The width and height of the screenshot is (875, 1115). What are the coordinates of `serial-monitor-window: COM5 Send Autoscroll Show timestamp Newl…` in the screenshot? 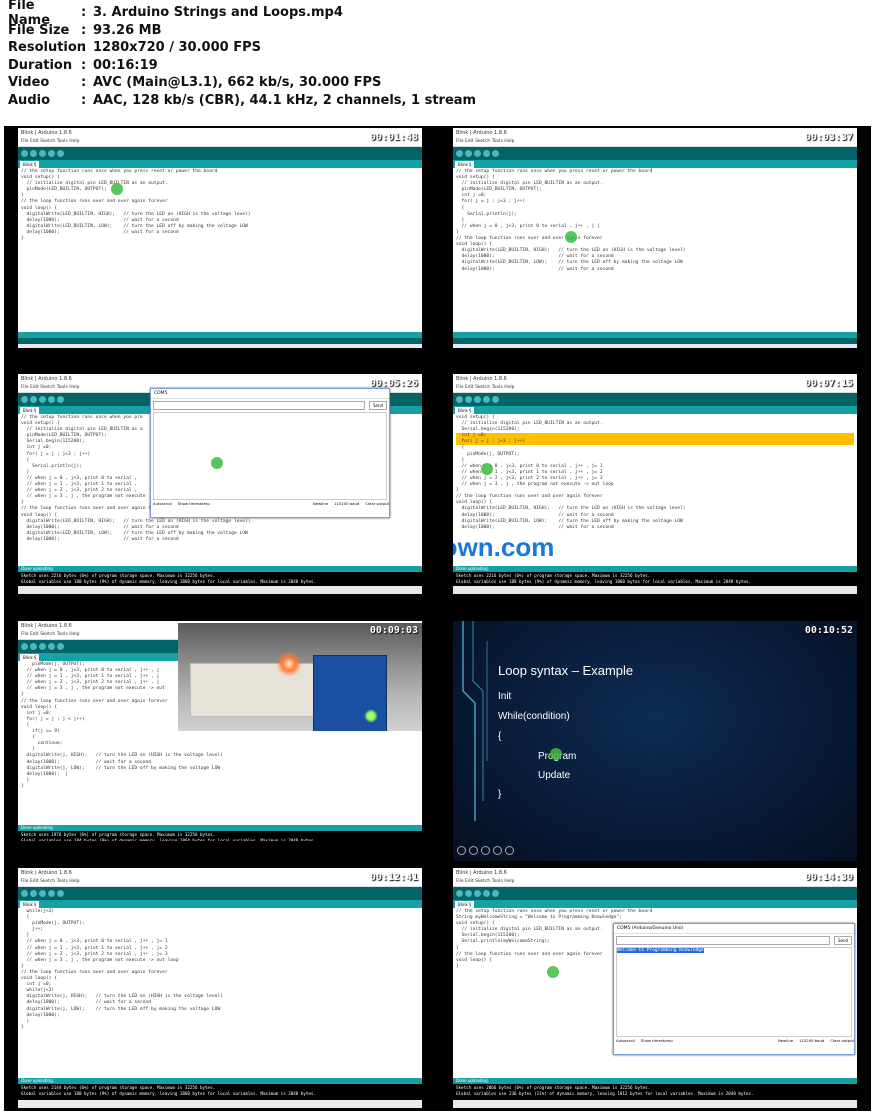 It's located at (270, 453).